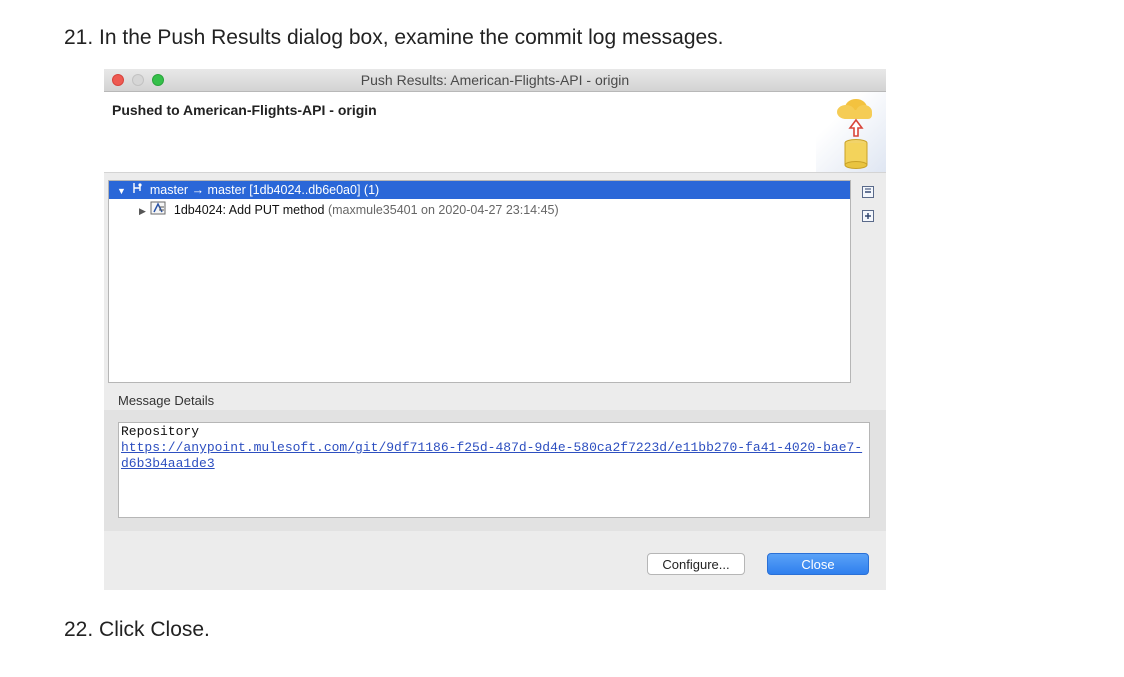  I want to click on tree-row-branch: ▼ master → master [1db4024..db6e0a0] (1), so click(479, 190).